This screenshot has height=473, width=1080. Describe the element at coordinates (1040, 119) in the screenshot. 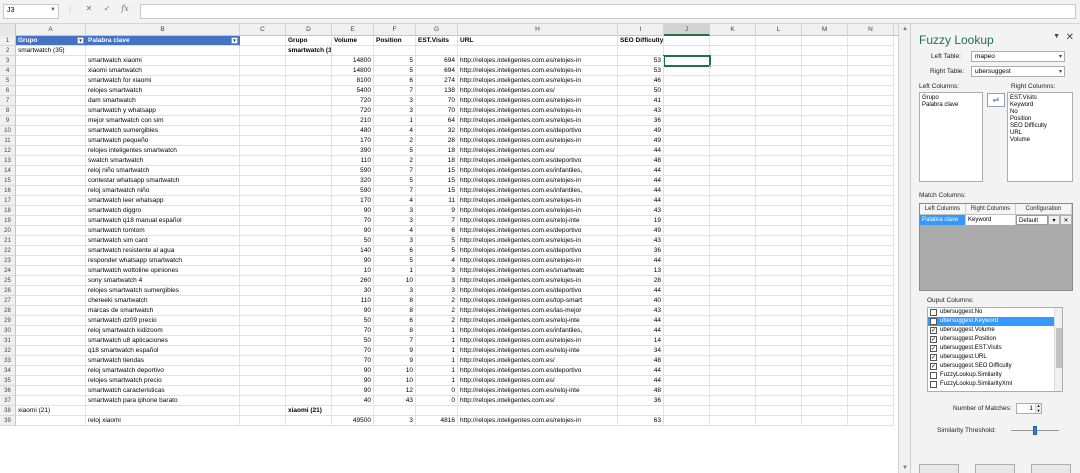

I see `list-item: Position` at that location.